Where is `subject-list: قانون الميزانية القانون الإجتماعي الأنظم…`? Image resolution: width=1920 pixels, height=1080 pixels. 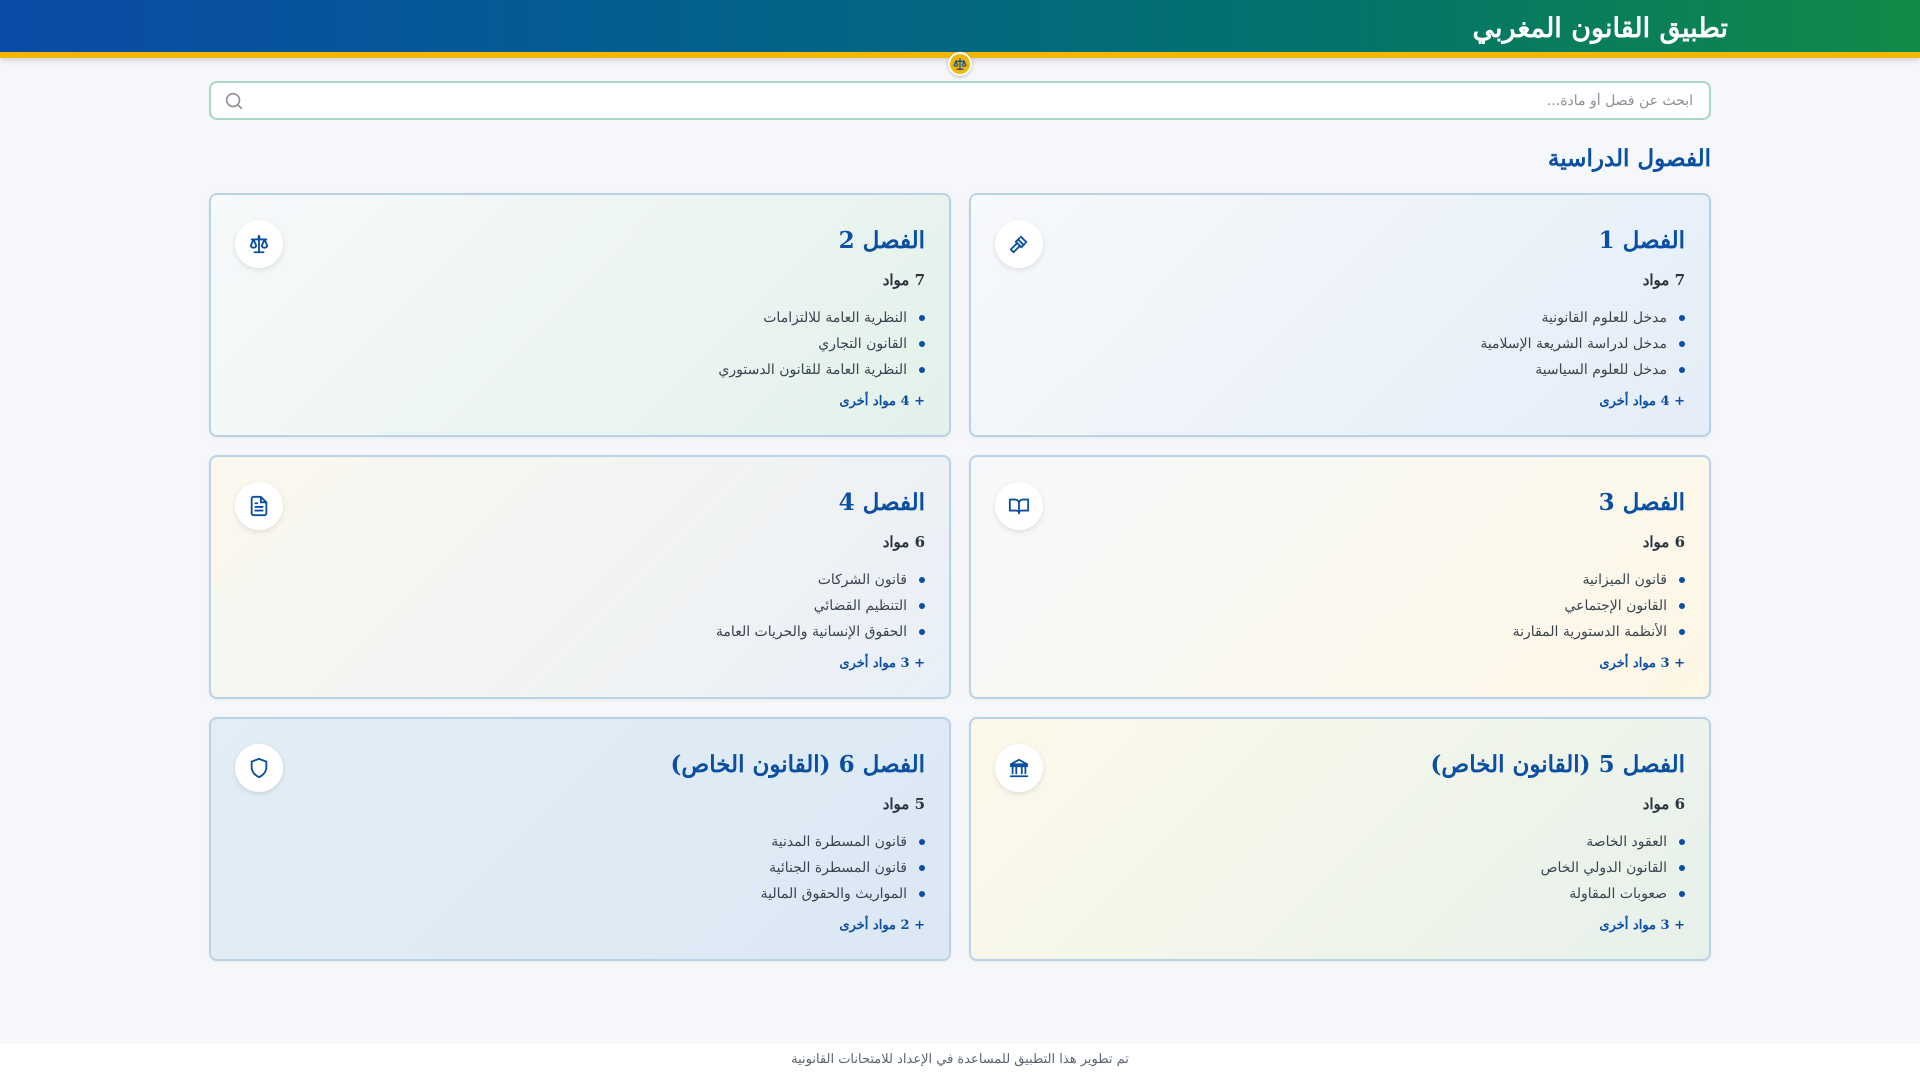 subject-list: قانون الميزانية القانون الإجتماعي الأنظم… is located at coordinates (1599, 606).